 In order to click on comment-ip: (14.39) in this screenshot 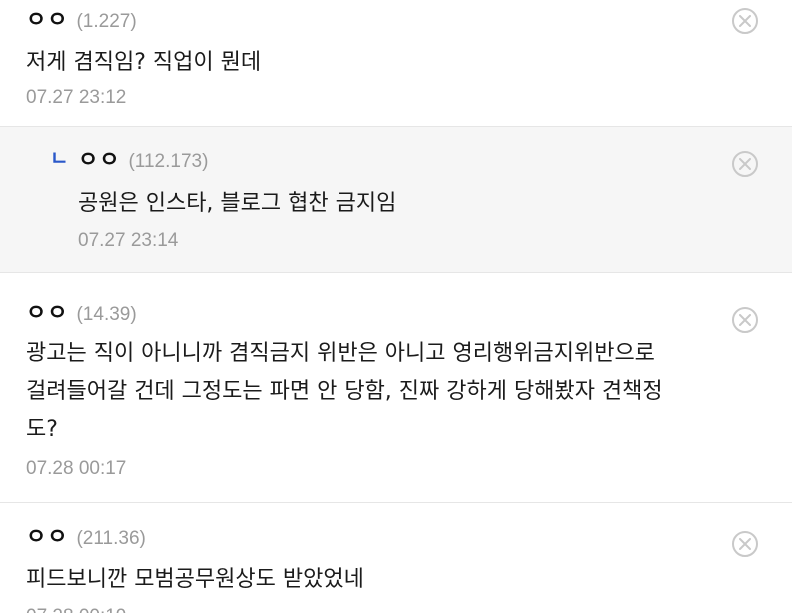, I will do `click(106, 314)`.